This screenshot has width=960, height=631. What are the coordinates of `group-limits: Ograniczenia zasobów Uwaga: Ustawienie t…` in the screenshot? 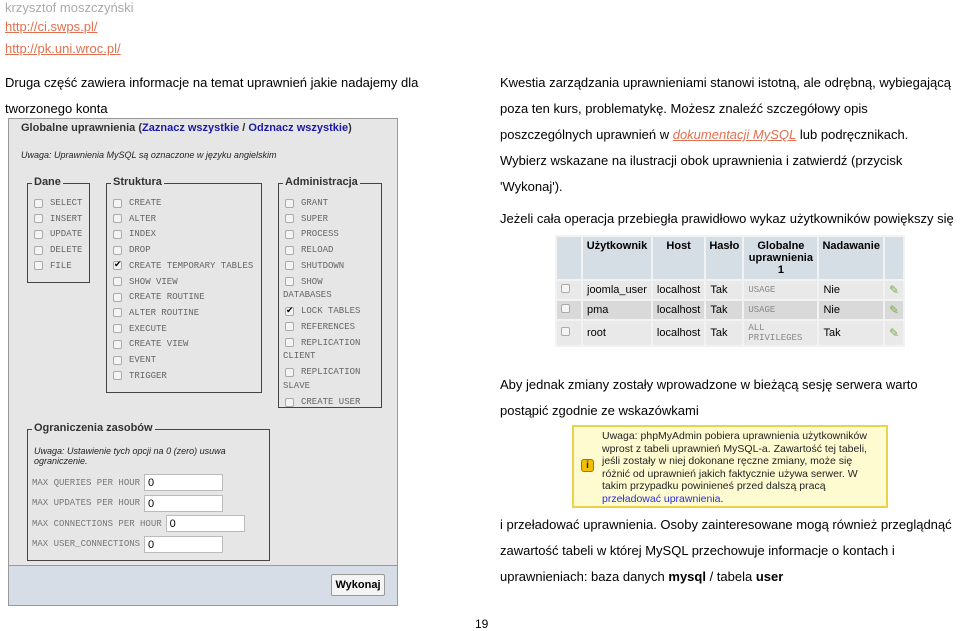 It's located at (148, 491).